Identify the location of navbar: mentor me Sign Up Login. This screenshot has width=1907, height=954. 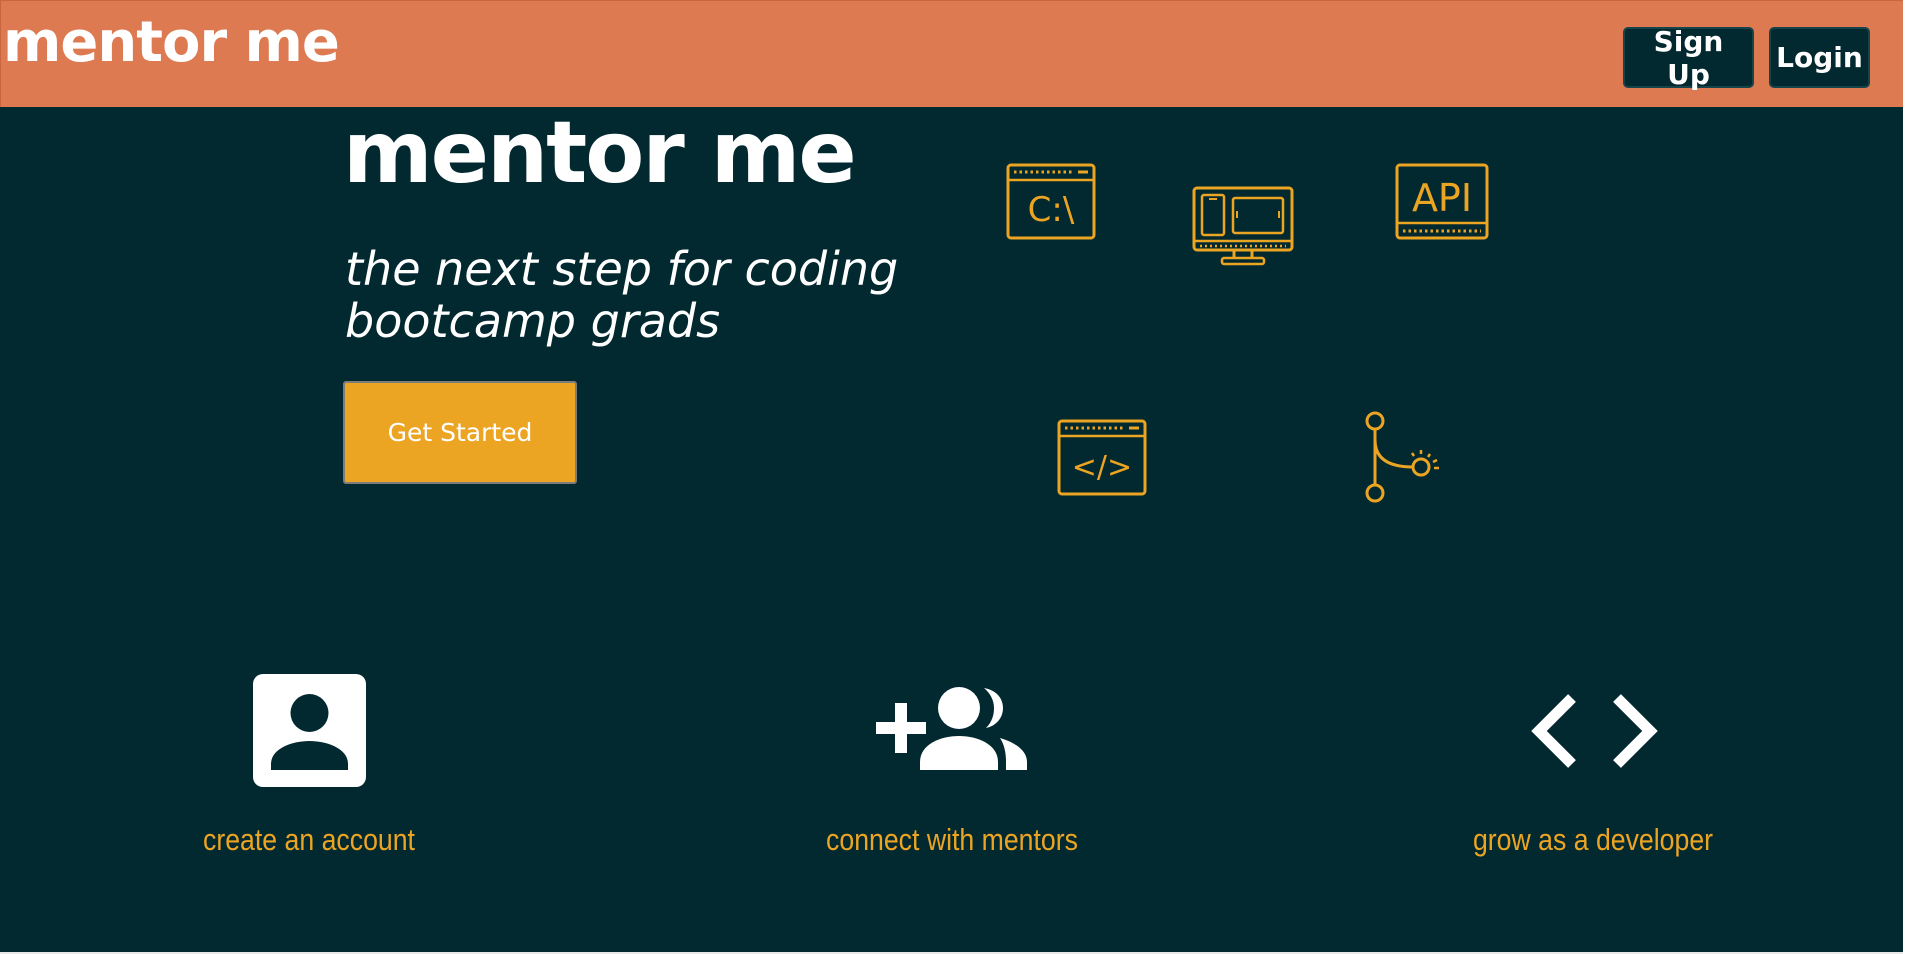
(951, 53).